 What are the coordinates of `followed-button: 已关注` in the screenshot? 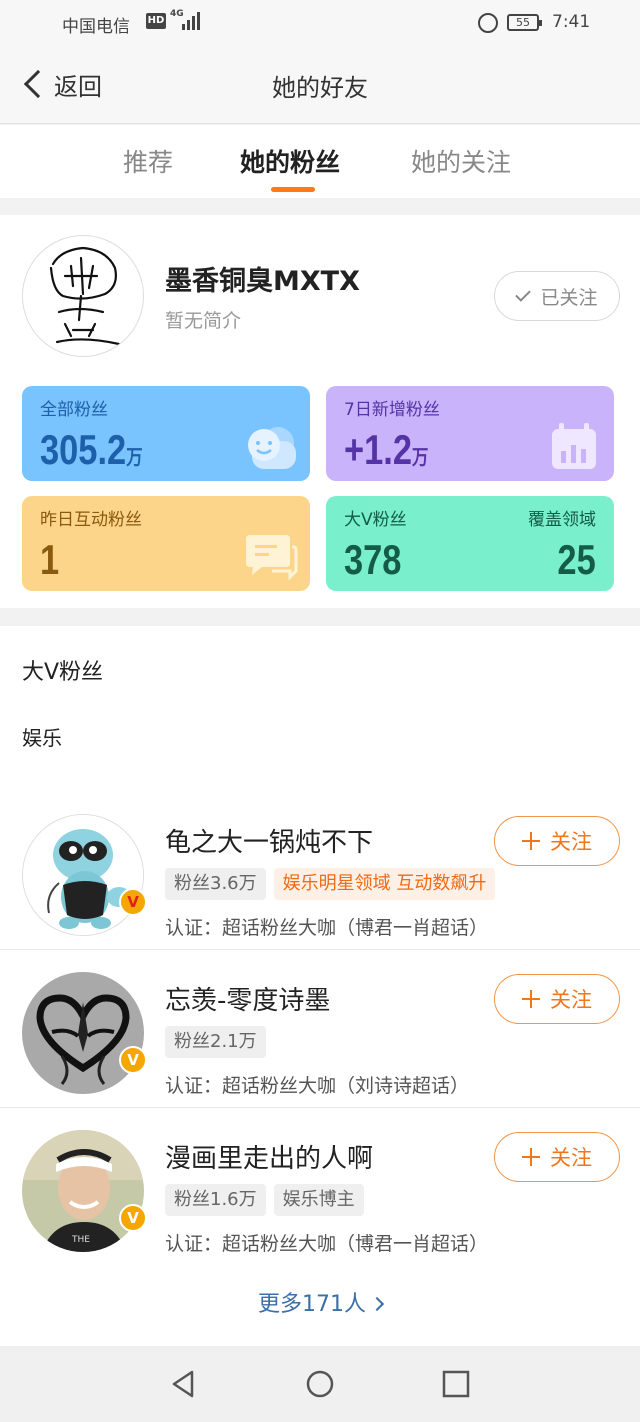 It's located at (557, 296).